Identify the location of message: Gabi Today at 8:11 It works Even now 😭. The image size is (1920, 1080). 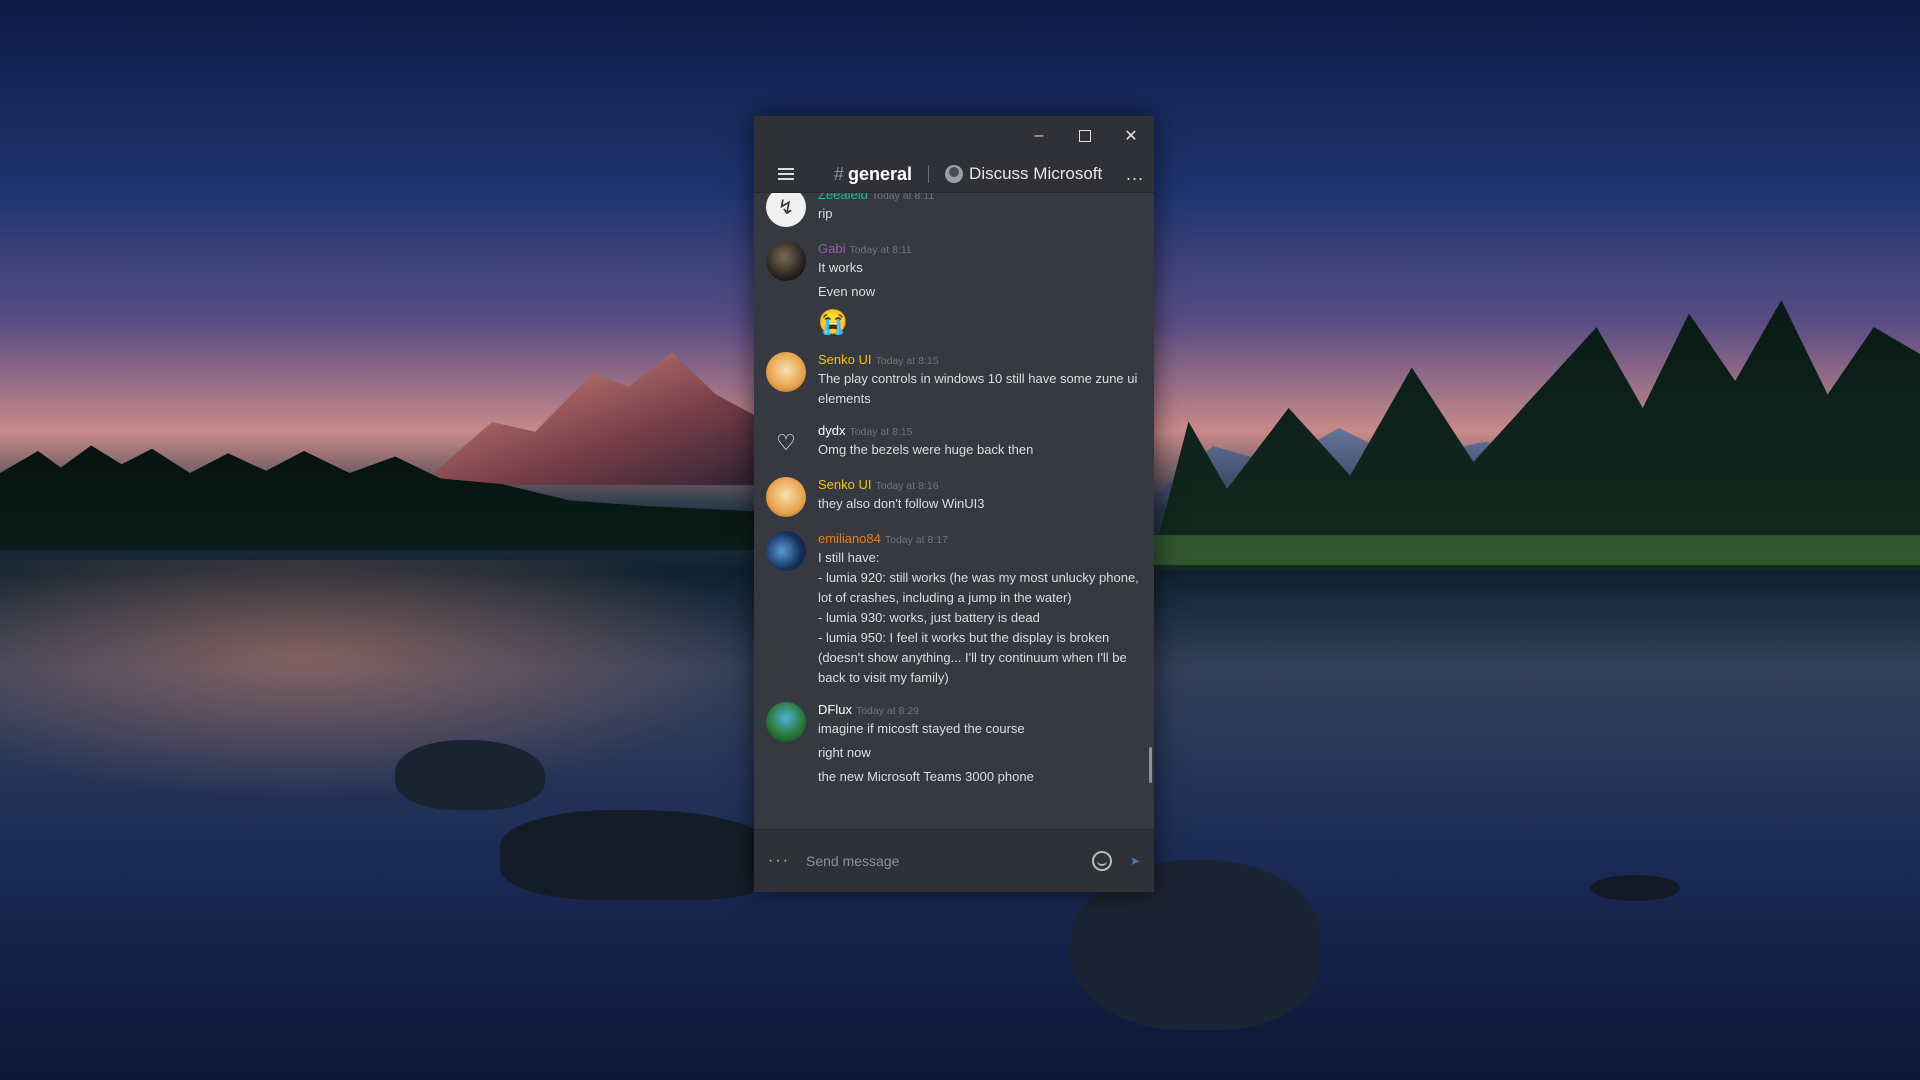
(953, 289).